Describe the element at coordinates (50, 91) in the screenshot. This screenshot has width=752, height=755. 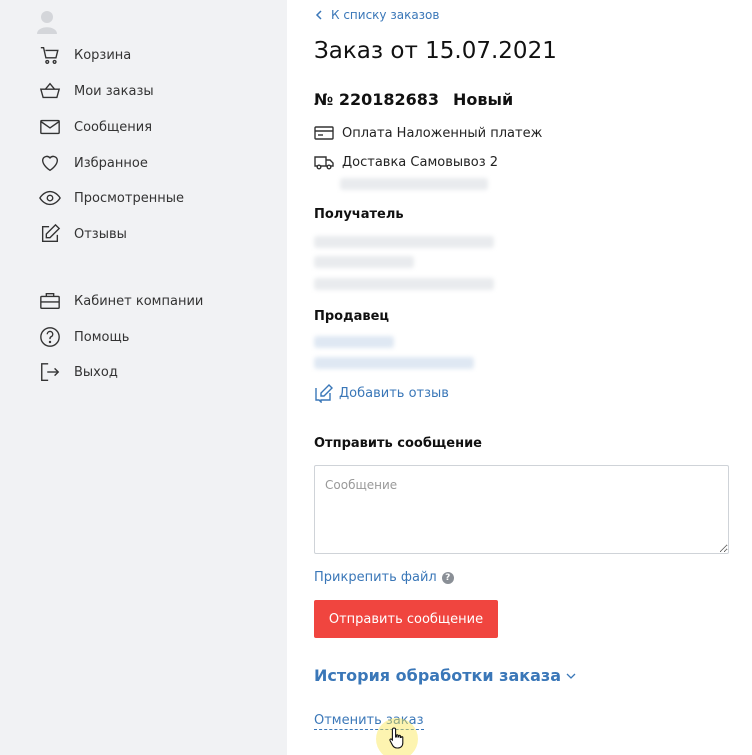
I see `basket-icon` at that location.